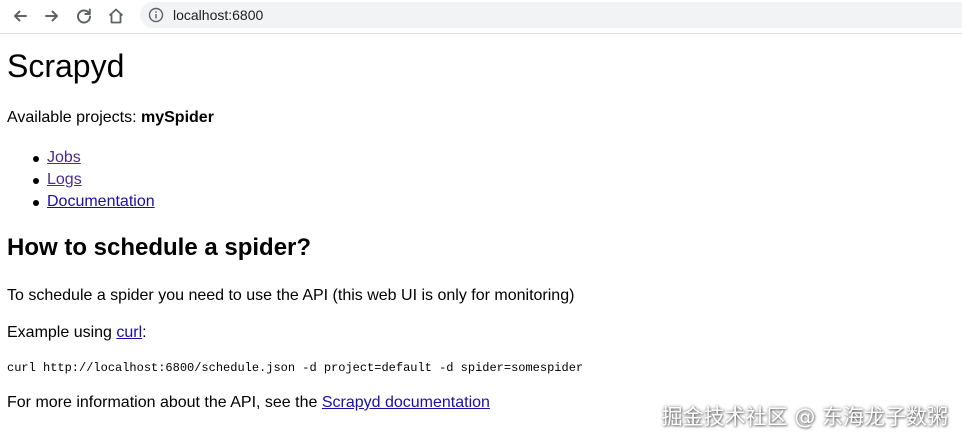 This screenshot has width=962, height=445. I want to click on browser-toolbar: localhost:6800, so click(481, 17).